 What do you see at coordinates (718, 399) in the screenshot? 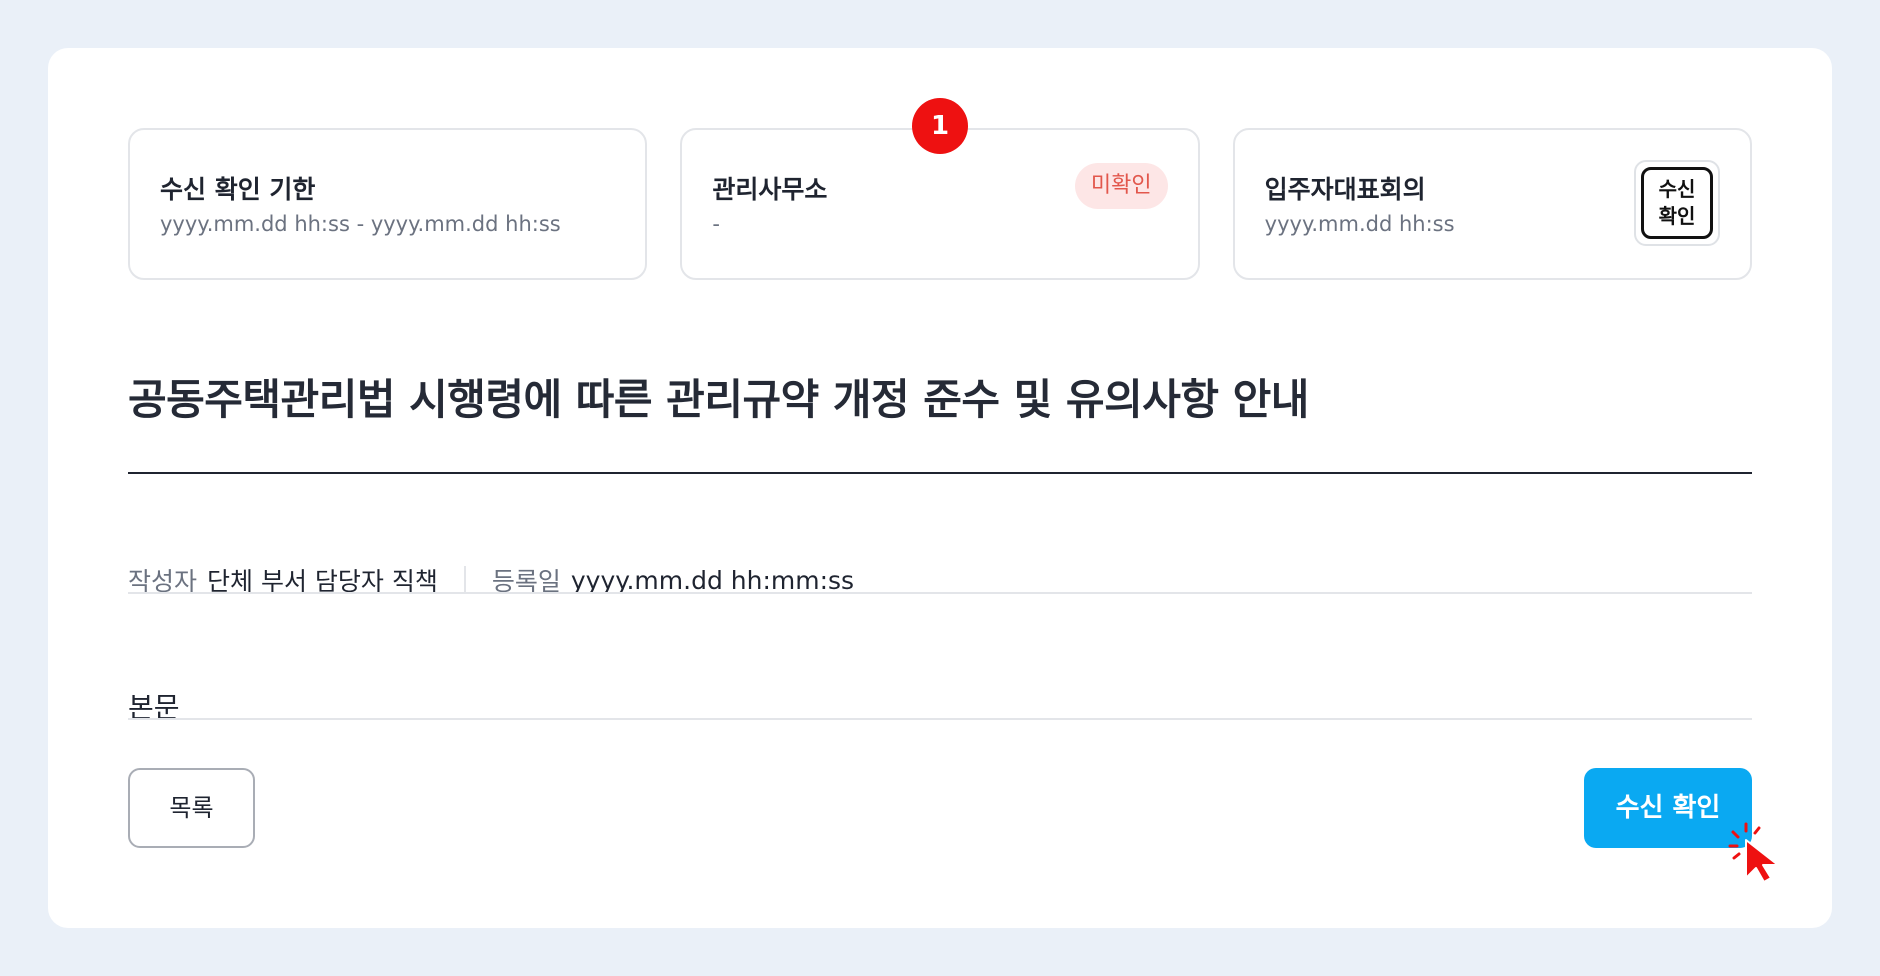
I see `post-title: 공동주택관리법 시행령에 따른 관리규약 개정 준수 및 유의사항 안내` at bounding box center [718, 399].